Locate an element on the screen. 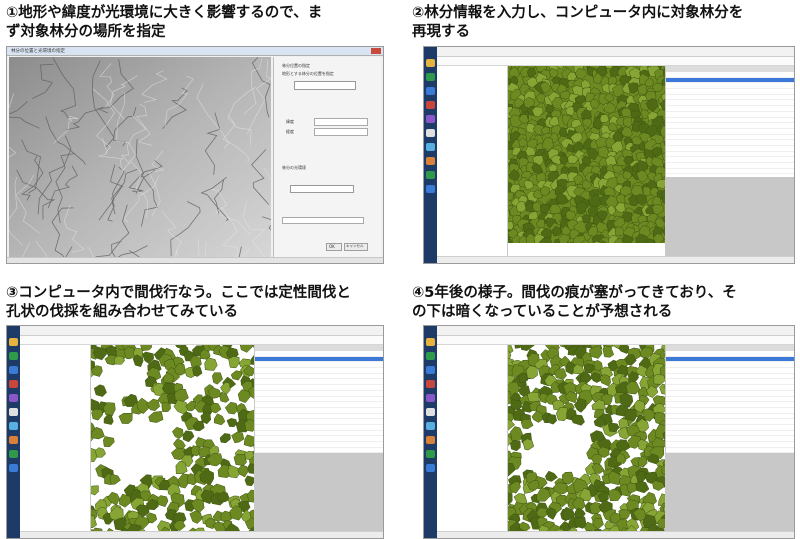 The width and height of the screenshot is (800, 539). dialog-label-light: 林分の光環境 is located at coordinates (294, 168).